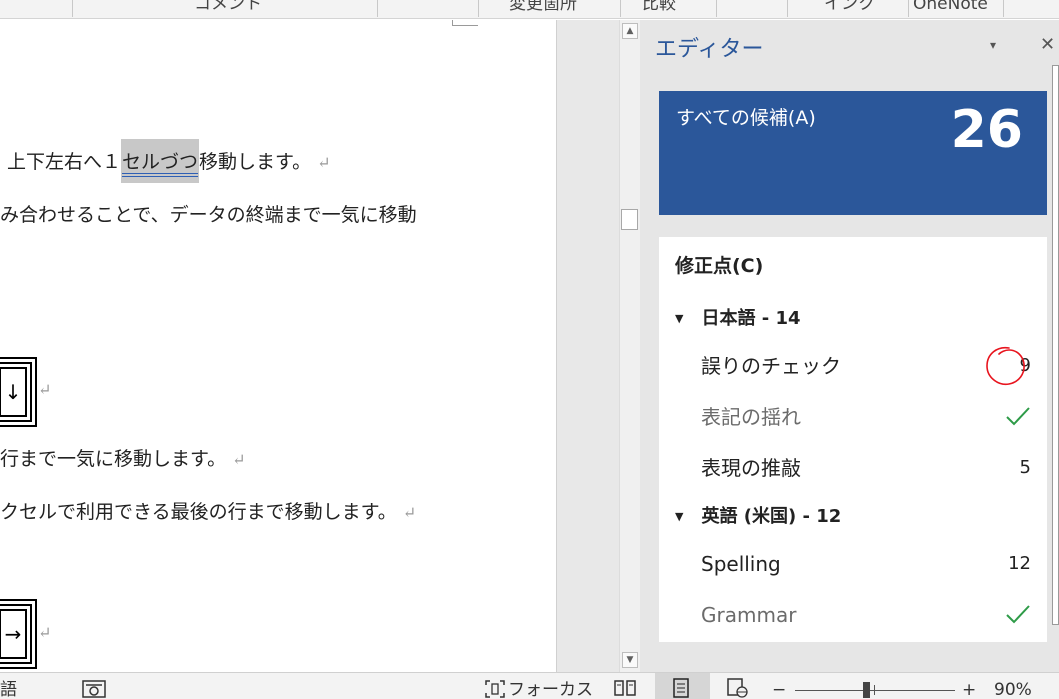 The image size is (1059, 699). Describe the element at coordinates (719, 266) in the screenshot. I see `corrections-title: 修正点(C)` at that location.